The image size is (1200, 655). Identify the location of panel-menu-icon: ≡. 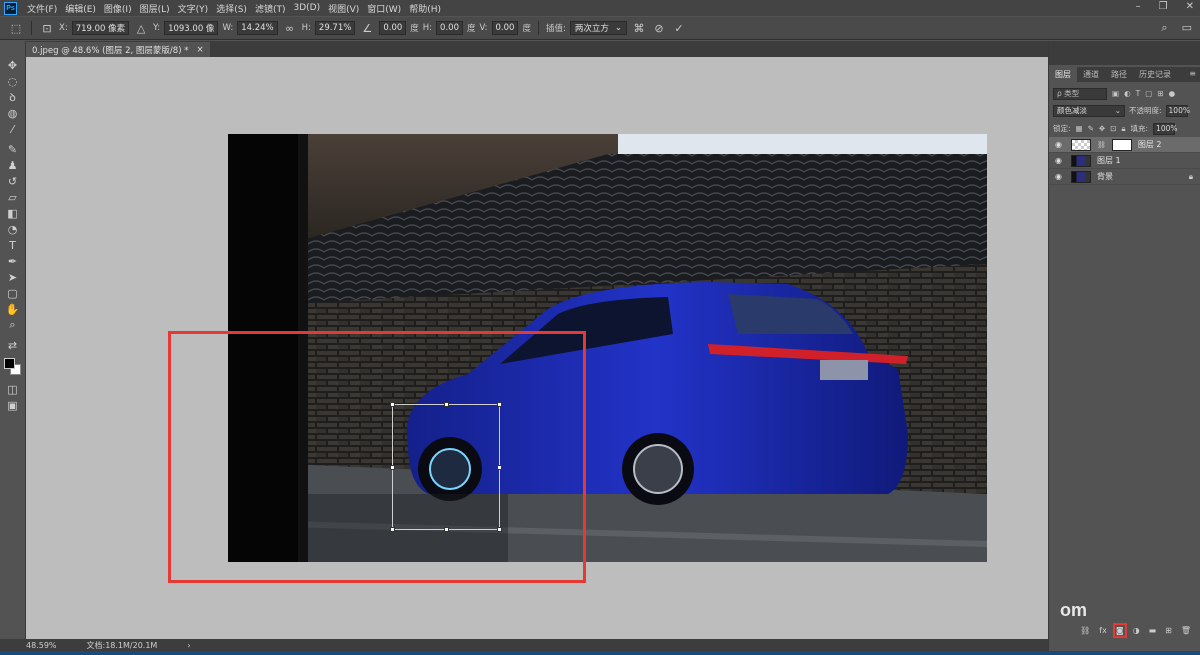
(1192, 73).